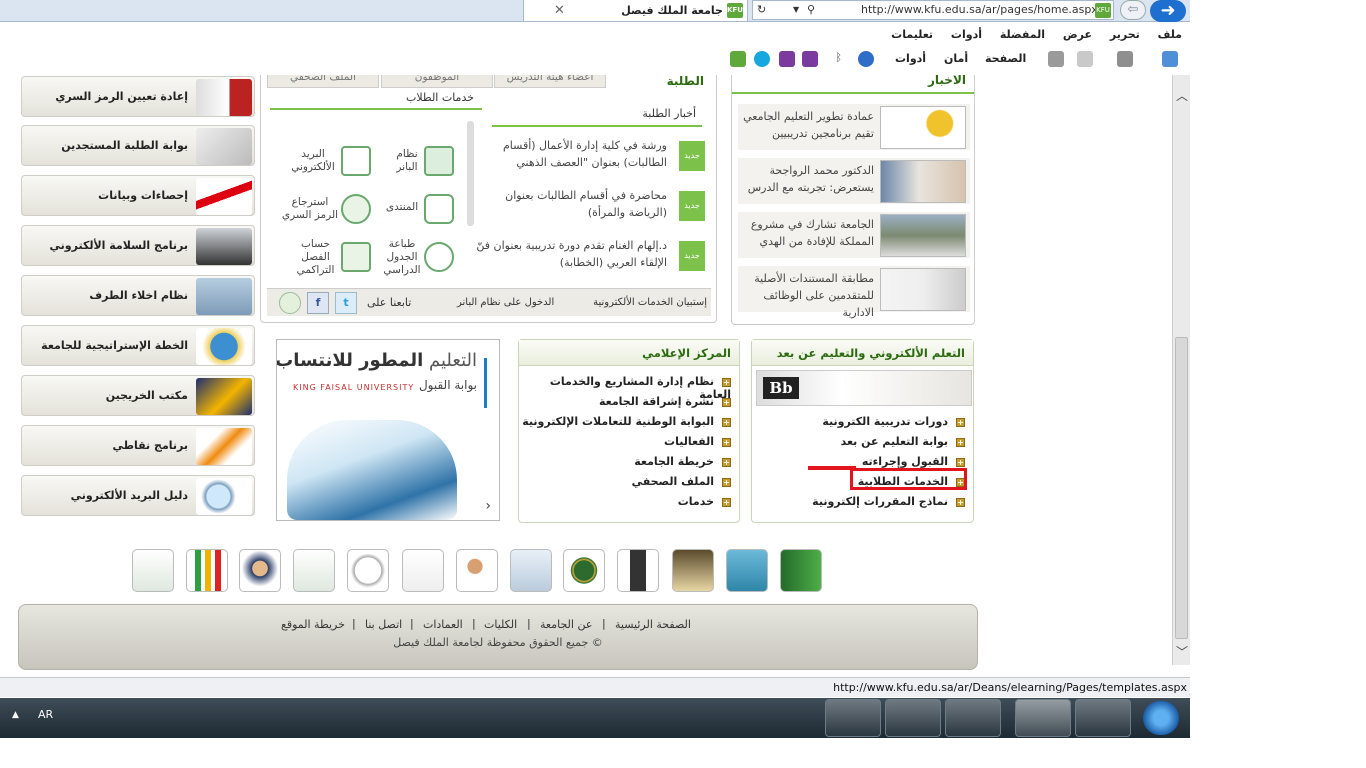 The height and width of the screenshot is (768, 1366). What do you see at coordinates (864, 388) in the screenshot?
I see `blackboard-banner: Bb` at bounding box center [864, 388].